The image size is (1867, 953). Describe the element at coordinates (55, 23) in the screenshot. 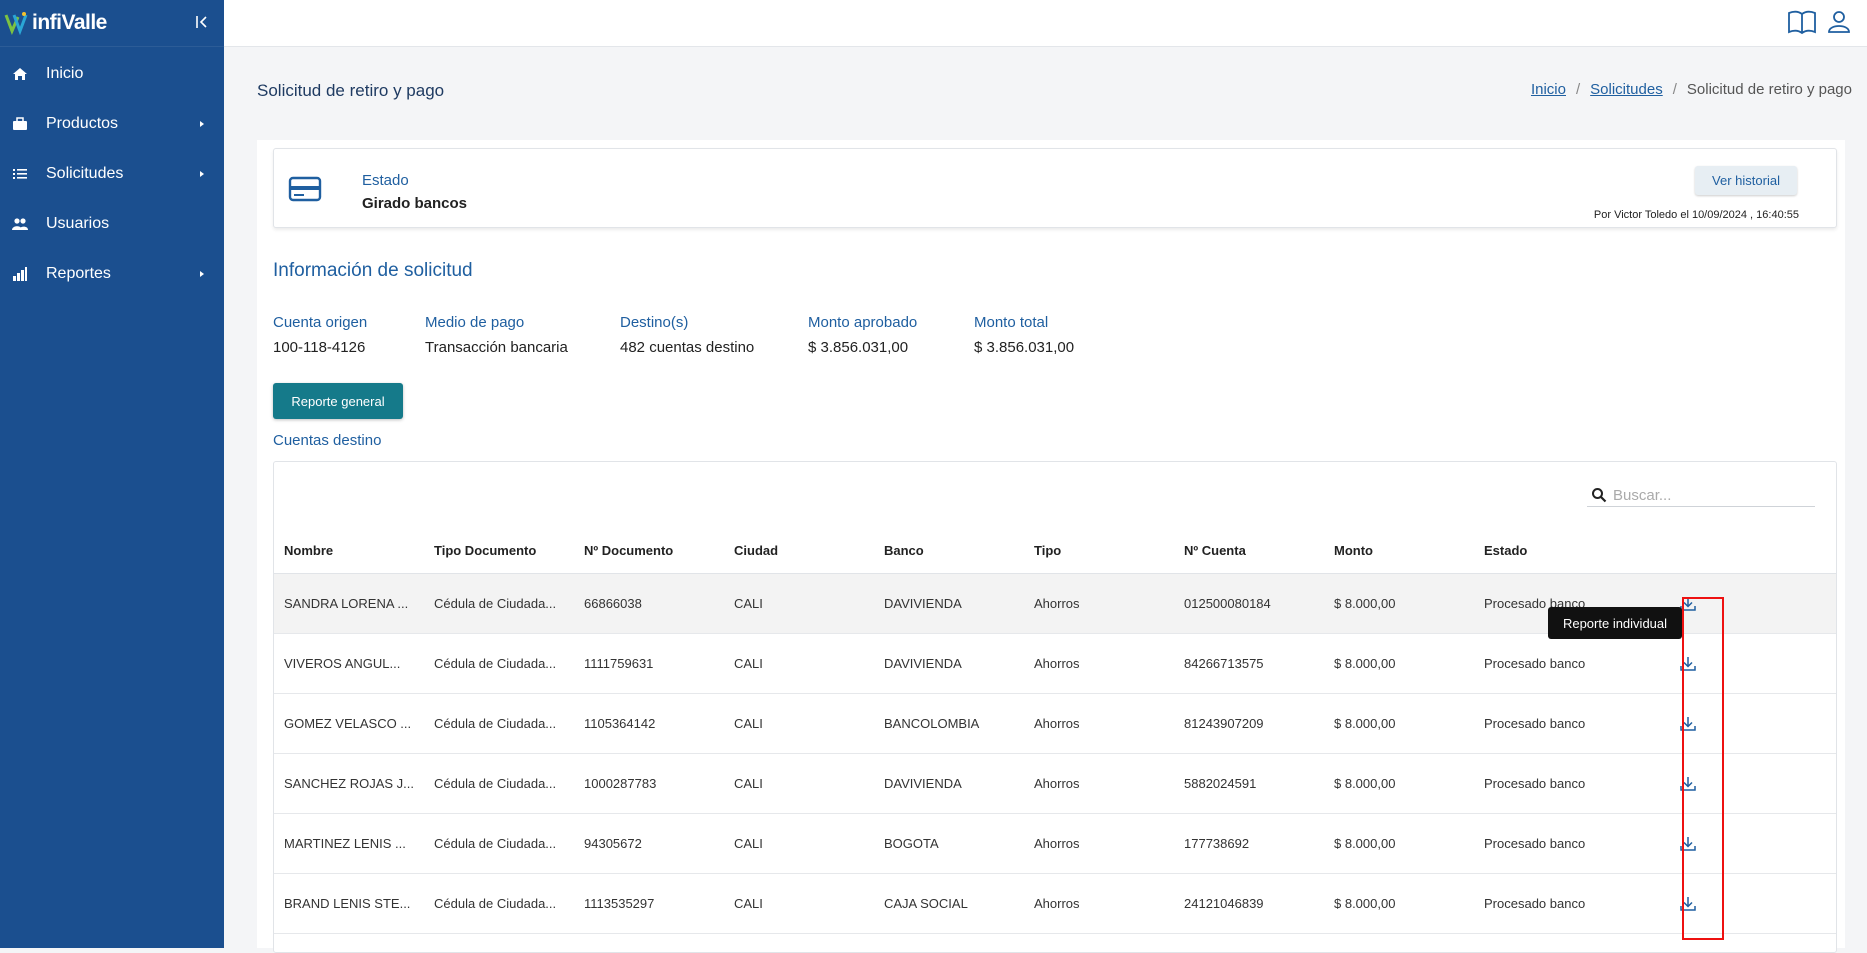

I see `app-logo: infiValle` at that location.